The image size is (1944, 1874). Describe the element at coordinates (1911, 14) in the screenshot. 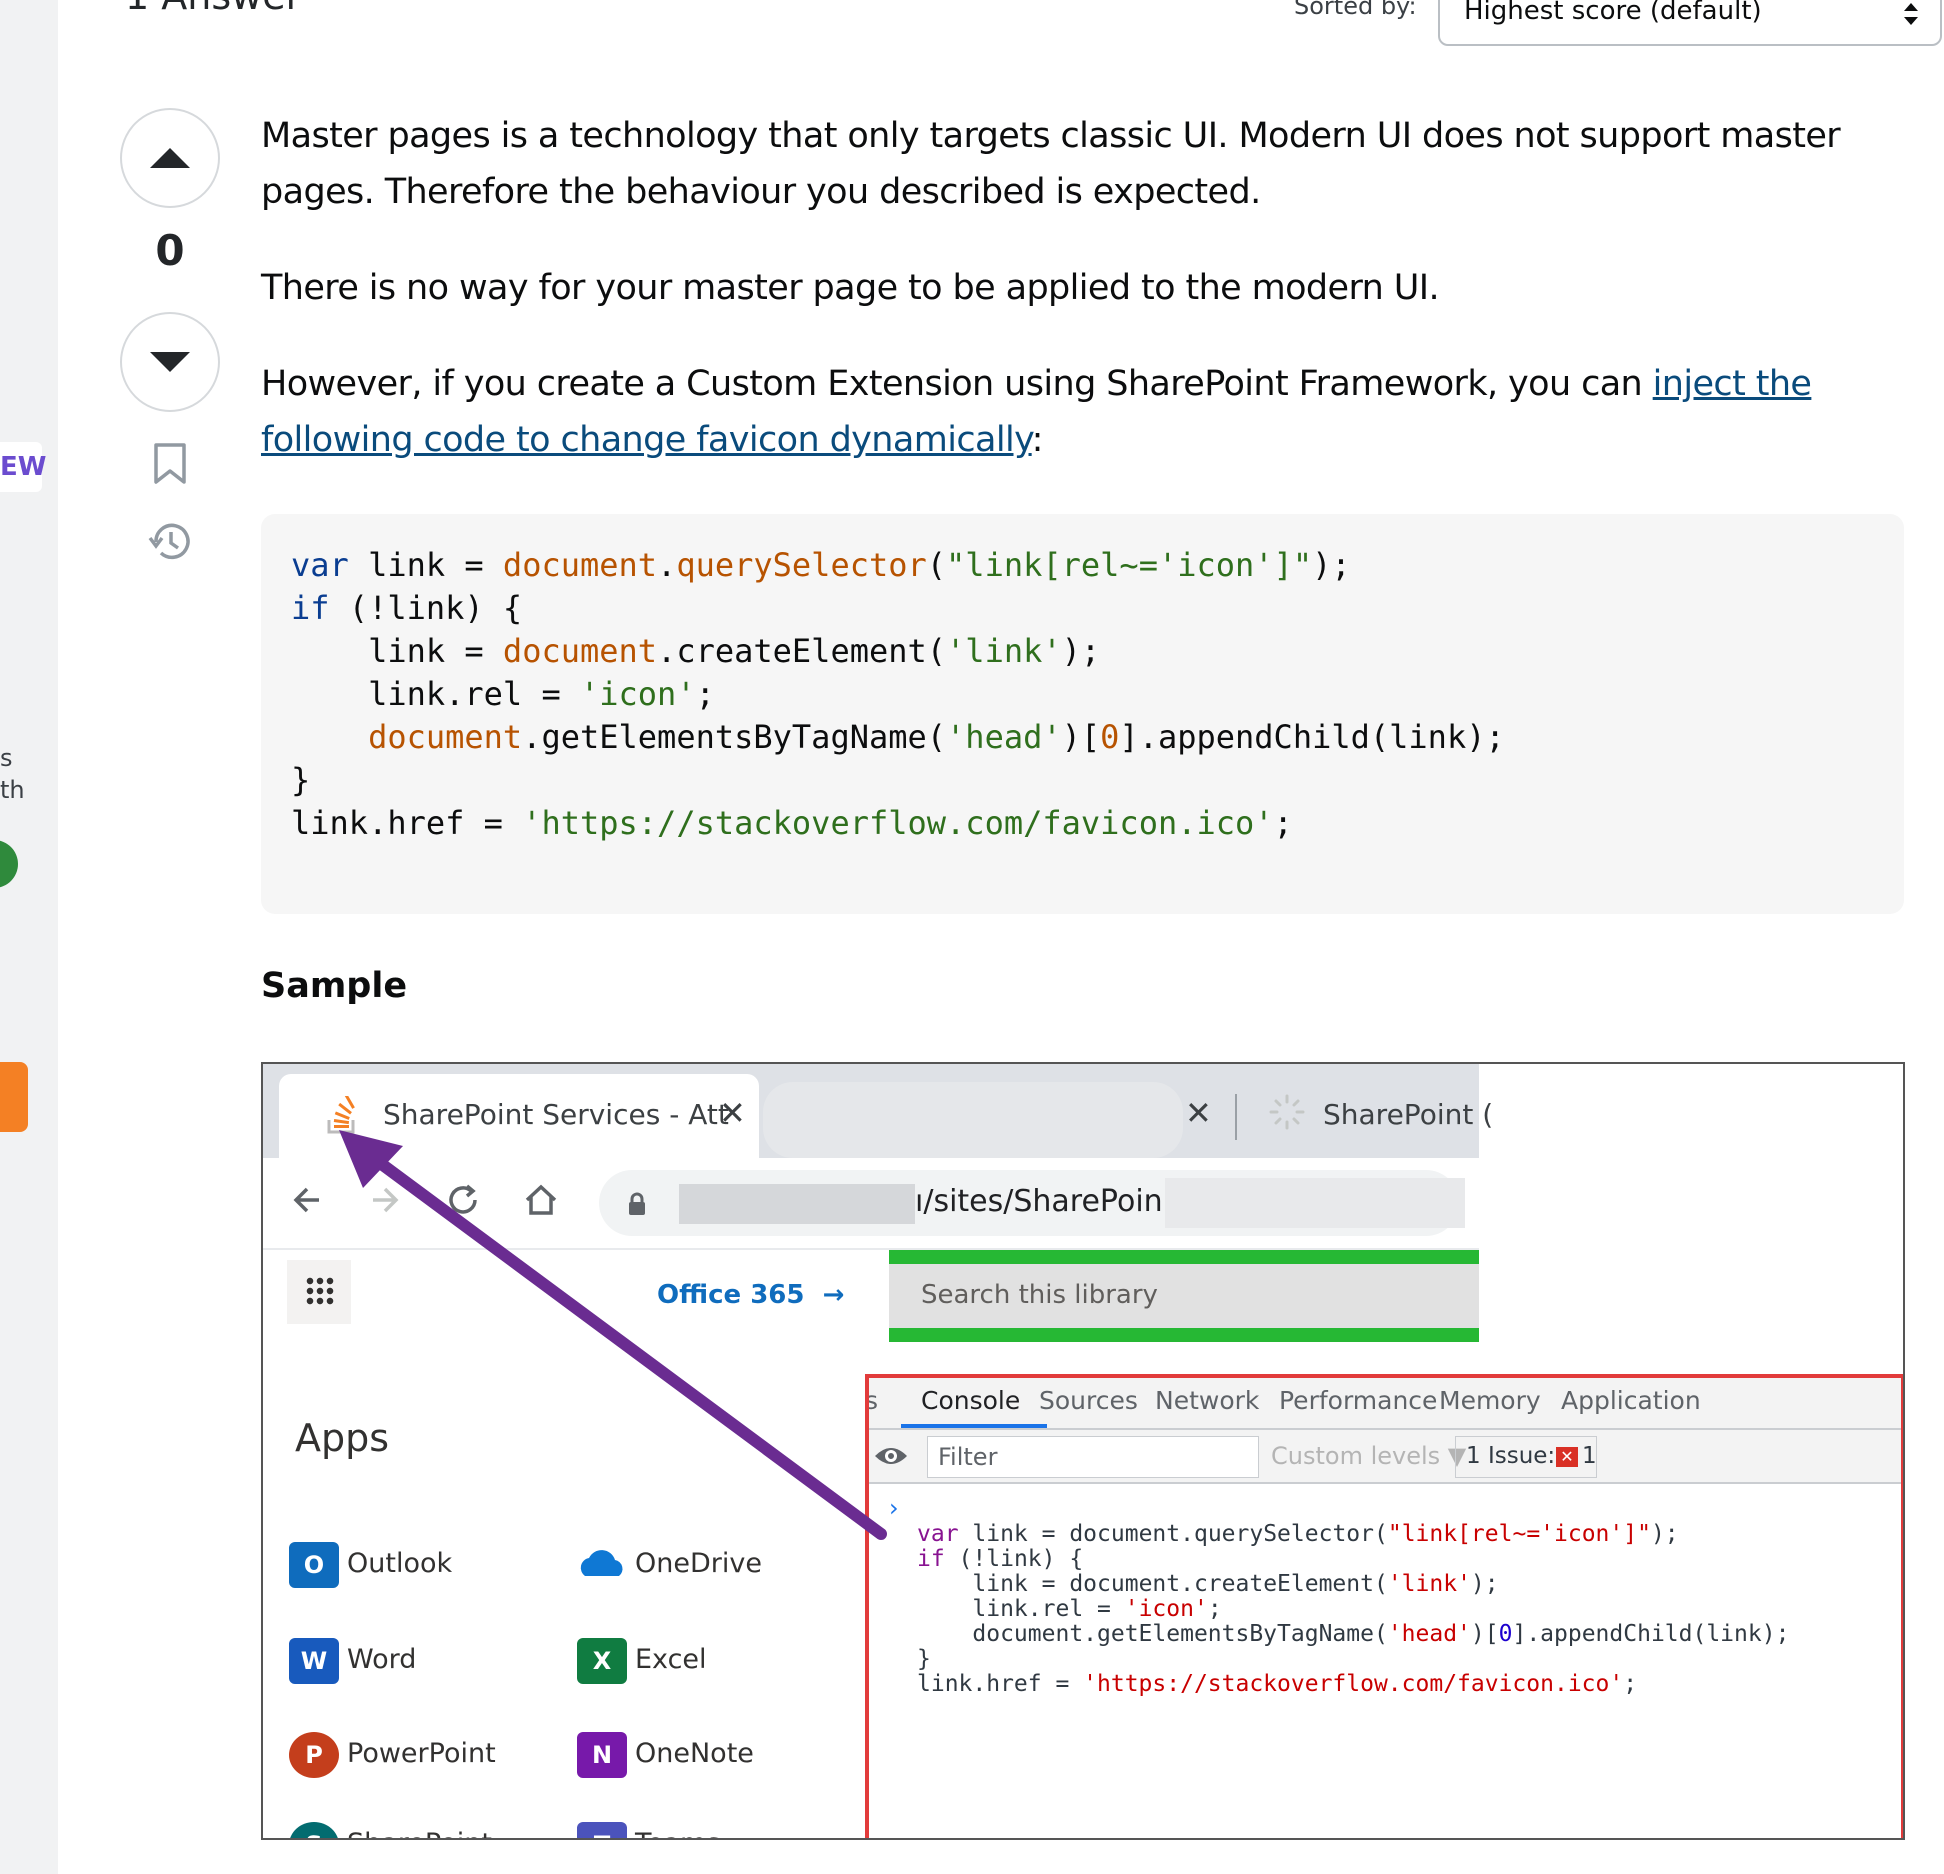

I see `sort-arrows-icon` at that location.